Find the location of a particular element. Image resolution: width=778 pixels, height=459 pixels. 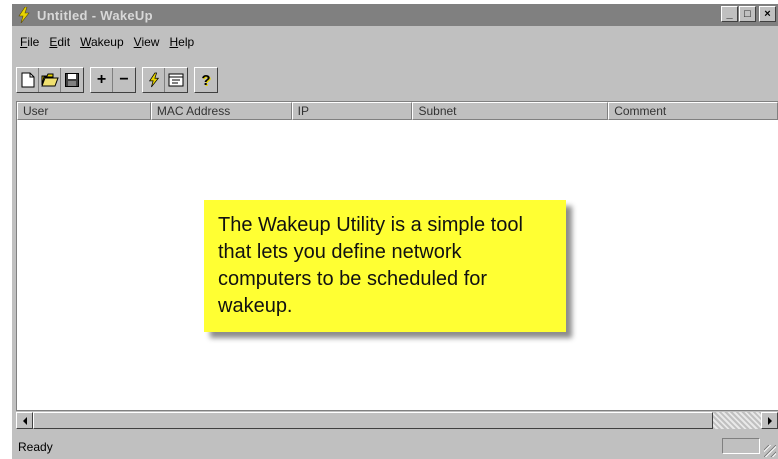

menu-view: View is located at coordinates (147, 44).